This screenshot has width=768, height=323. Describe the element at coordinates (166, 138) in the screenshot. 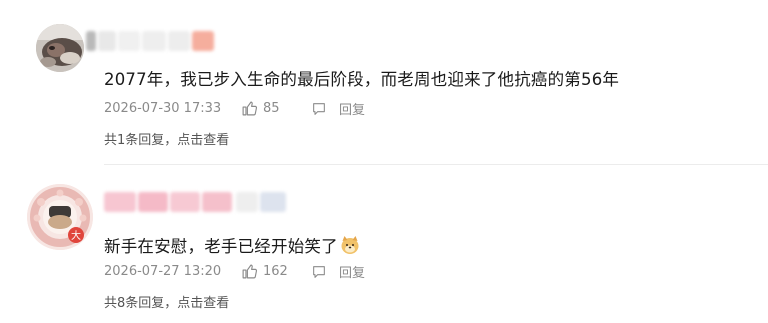

I see `view-replies-link: 共1条回复，点击查看` at that location.